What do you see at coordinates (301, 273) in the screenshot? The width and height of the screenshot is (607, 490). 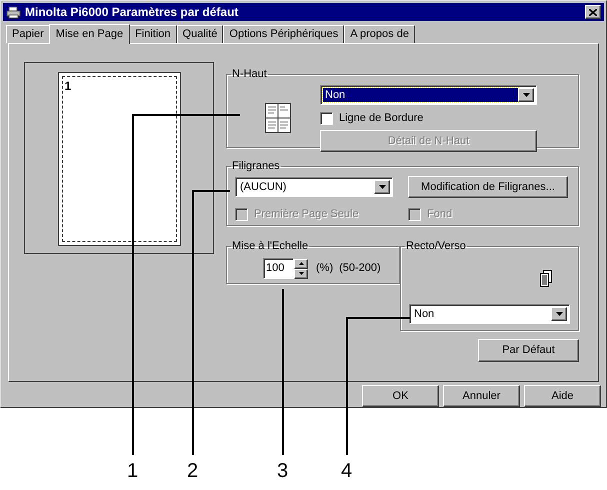 I see `spin-down-icon` at bounding box center [301, 273].